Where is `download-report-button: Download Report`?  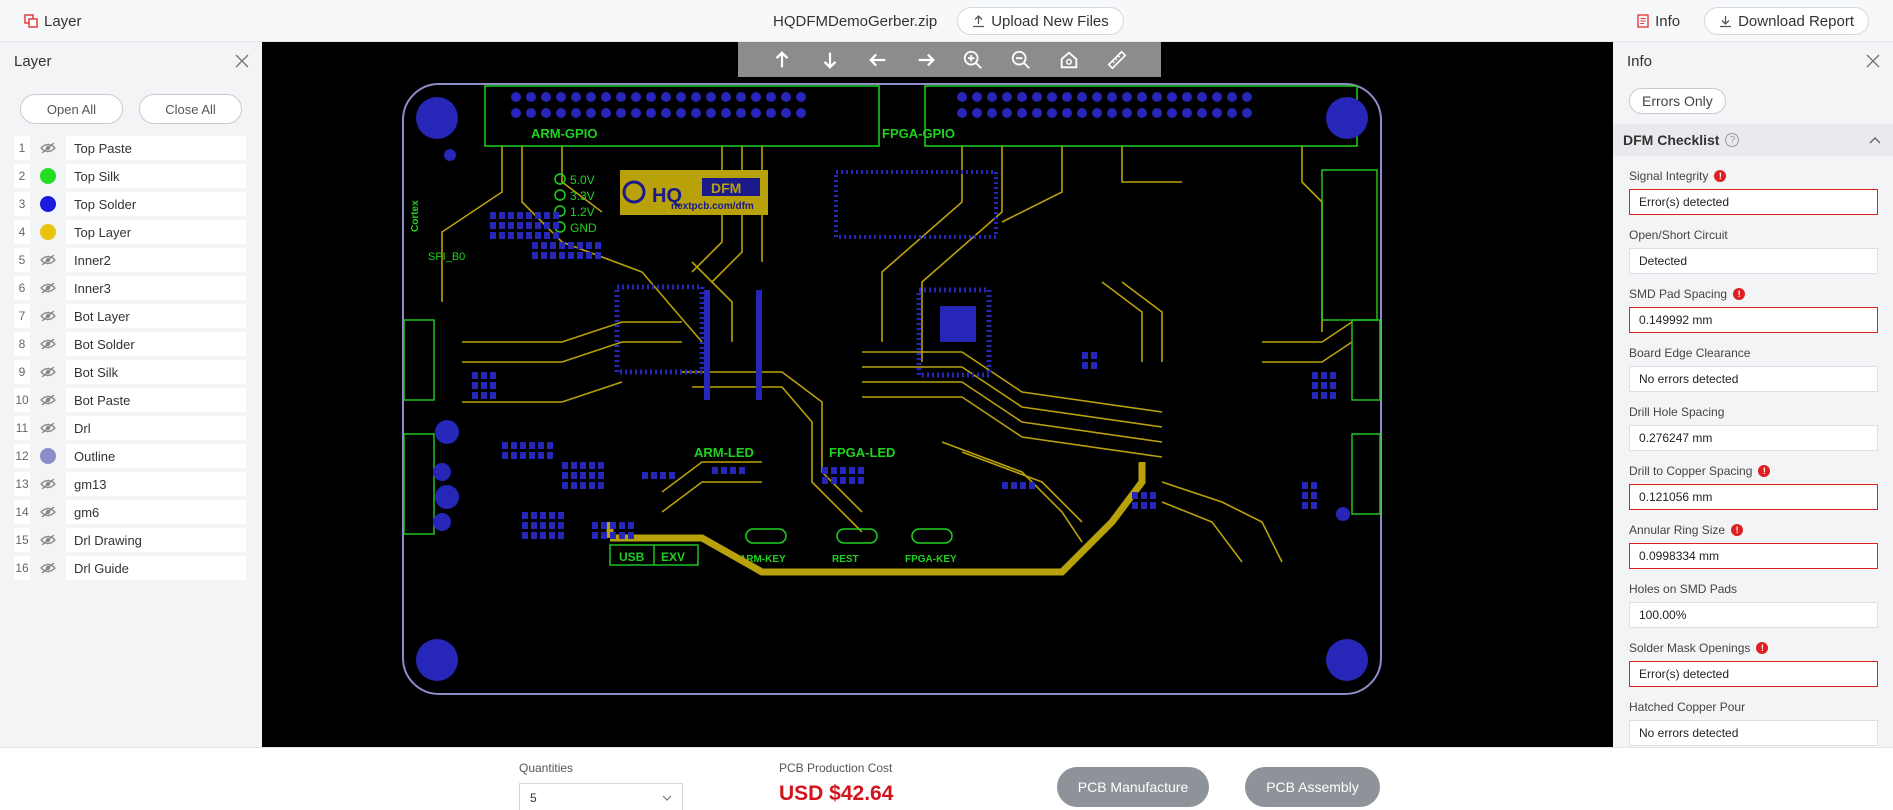
download-report-button: Download Report is located at coordinates (1786, 21).